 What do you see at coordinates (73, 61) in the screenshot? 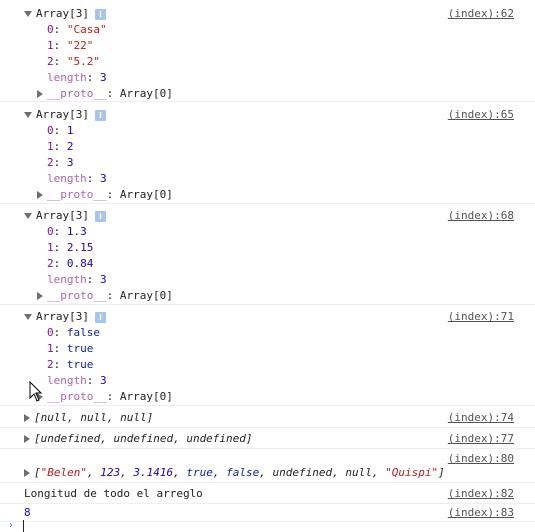
I see `array-item: 2: "5.2"` at bounding box center [73, 61].